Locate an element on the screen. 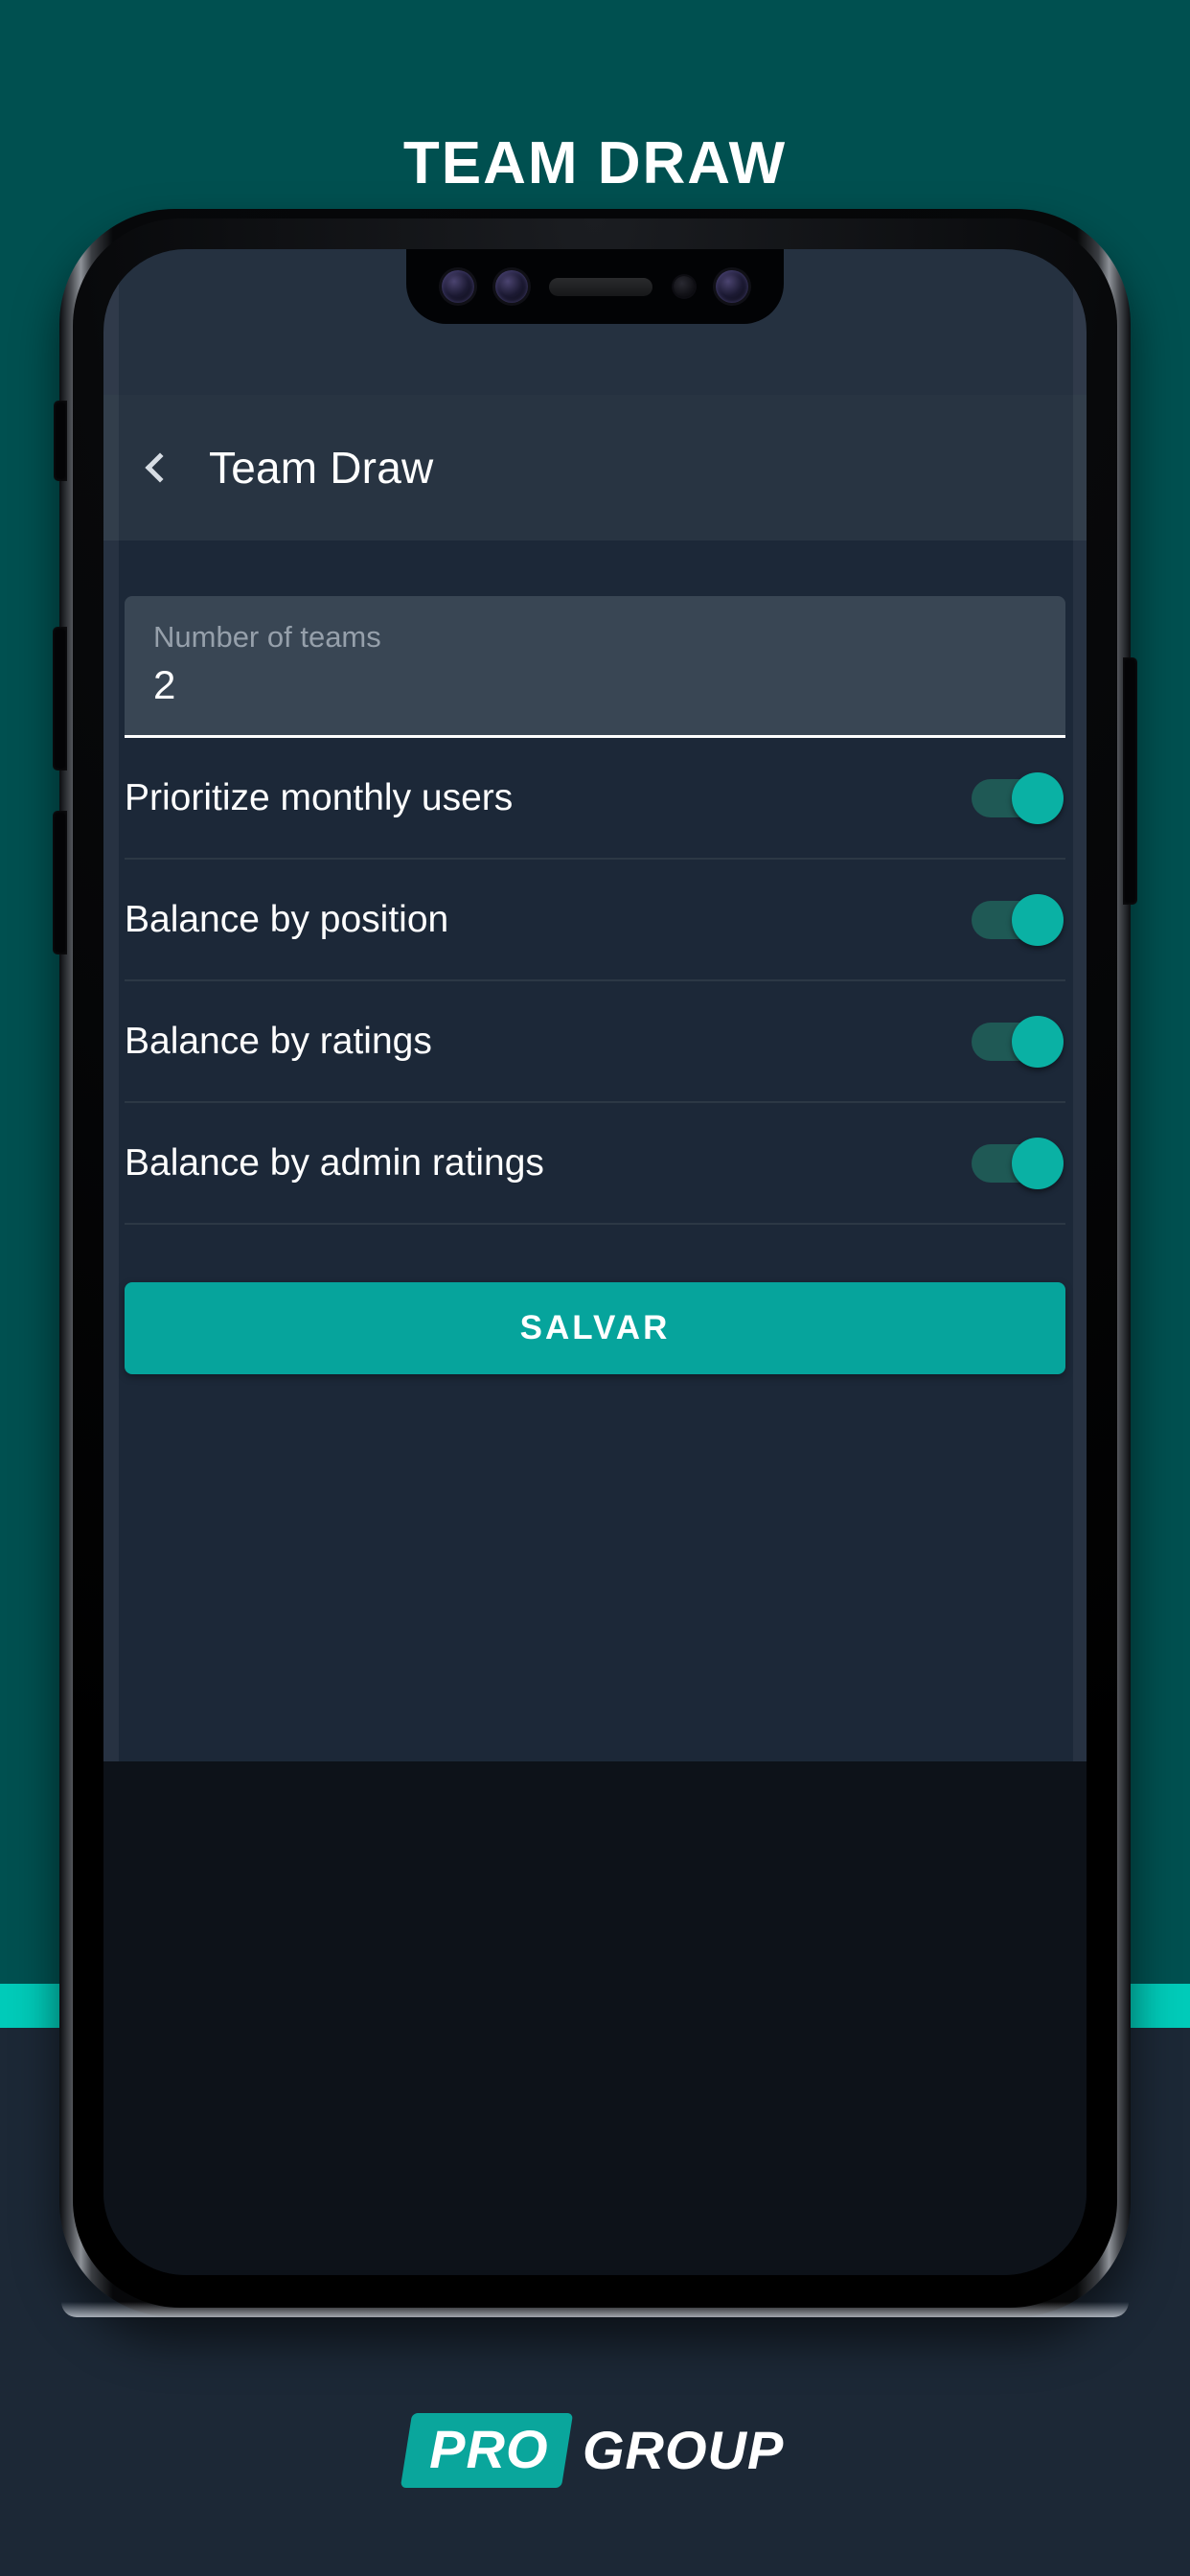  logo-pro-text: PRO is located at coordinates (489, 2449).